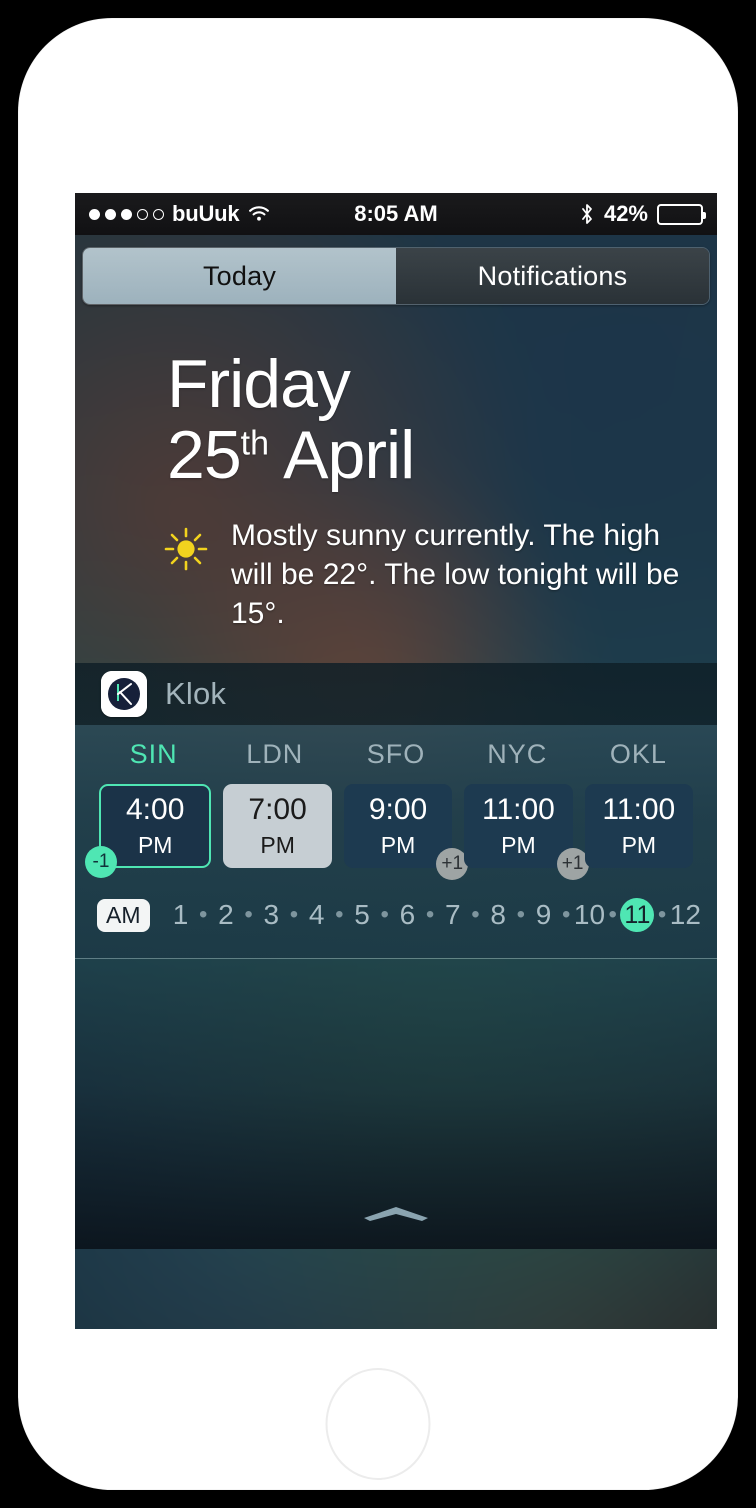 Image resolution: width=756 pixels, height=1508 pixels. What do you see at coordinates (124, 694) in the screenshot?
I see `klok-app-icon` at bounding box center [124, 694].